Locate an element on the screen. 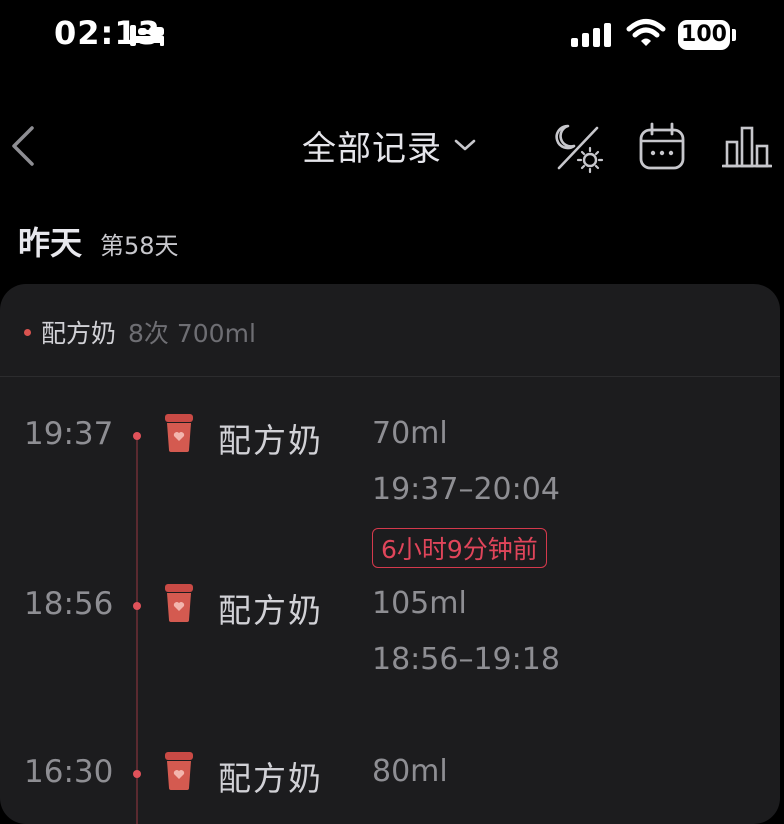  record-filter-dropdown: 全部记录 is located at coordinates (389, 145).